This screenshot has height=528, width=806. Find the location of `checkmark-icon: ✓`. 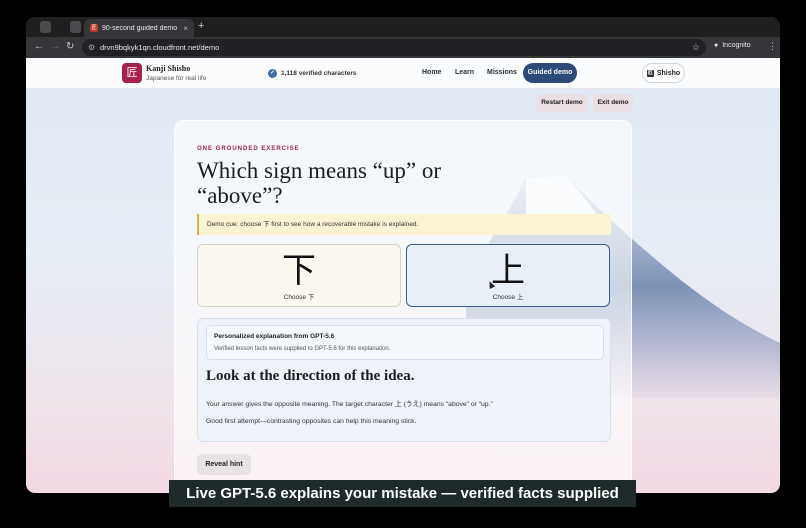

checkmark-icon: ✓ is located at coordinates (272, 73).